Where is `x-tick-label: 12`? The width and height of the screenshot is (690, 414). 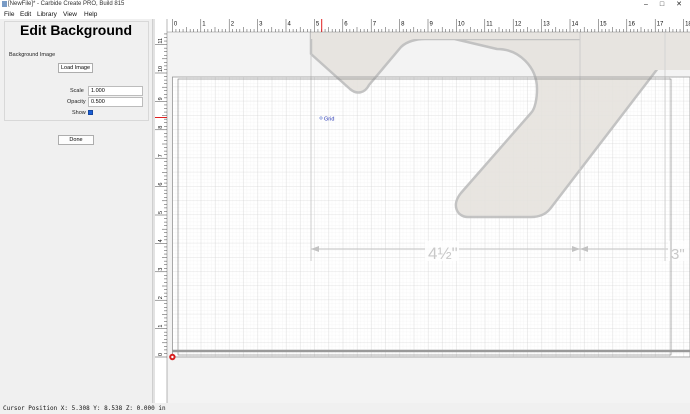 x-tick-label: 12 is located at coordinates (518, 25).